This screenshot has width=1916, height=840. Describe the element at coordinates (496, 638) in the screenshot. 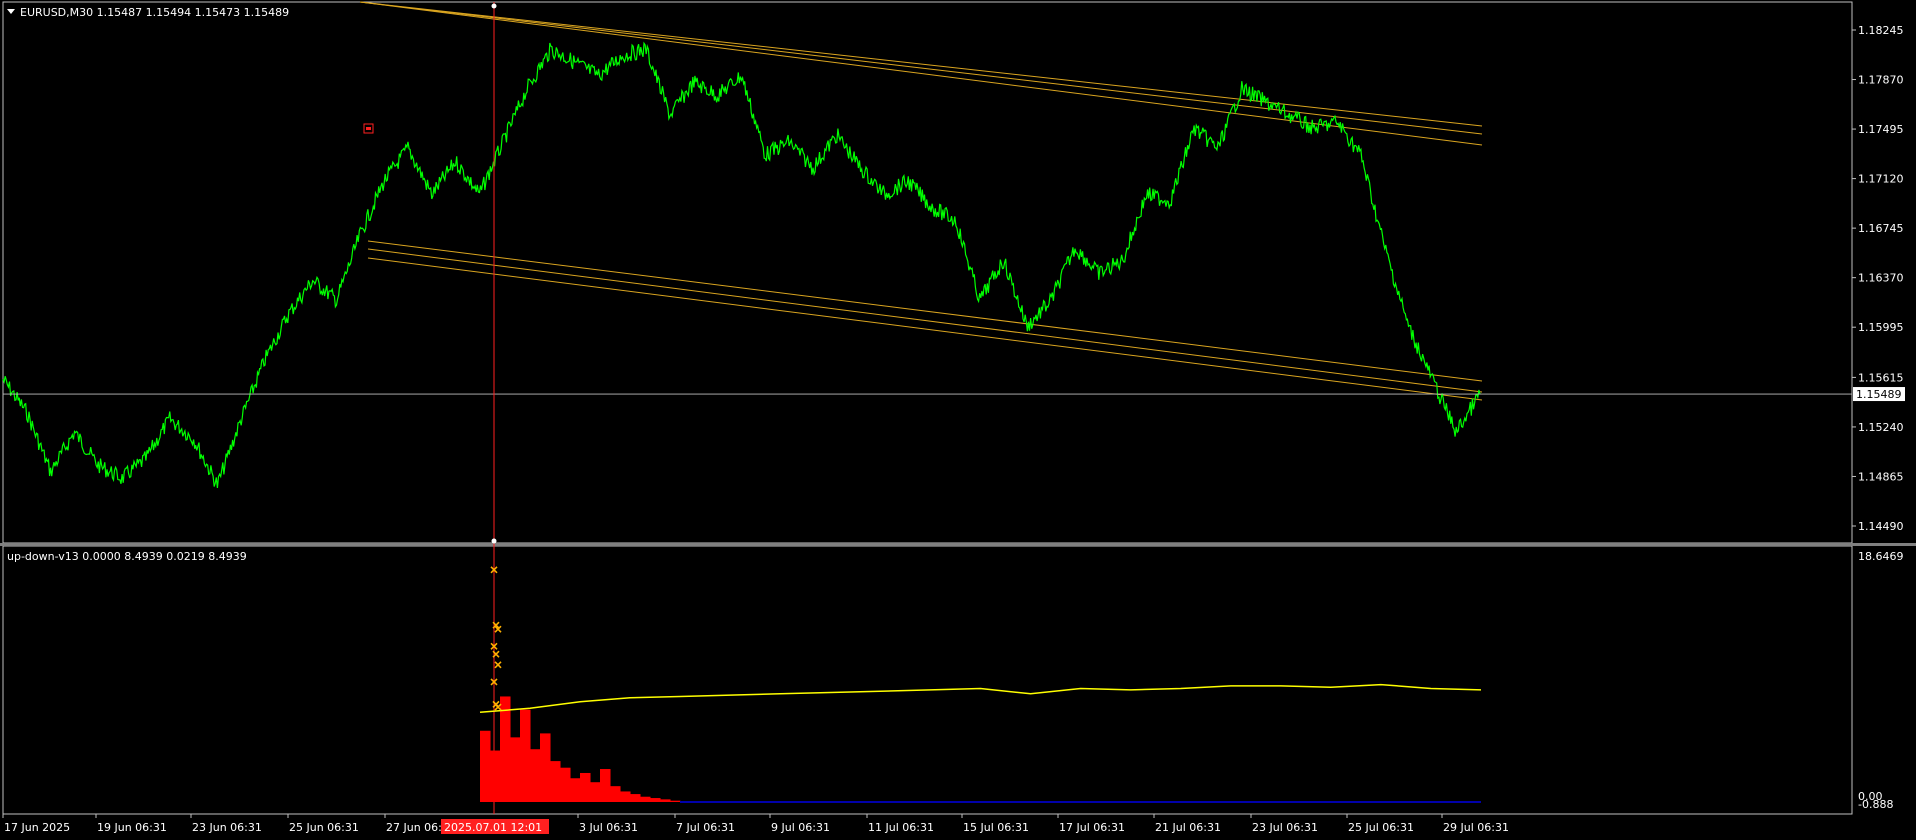

I see `spike-markers` at that location.